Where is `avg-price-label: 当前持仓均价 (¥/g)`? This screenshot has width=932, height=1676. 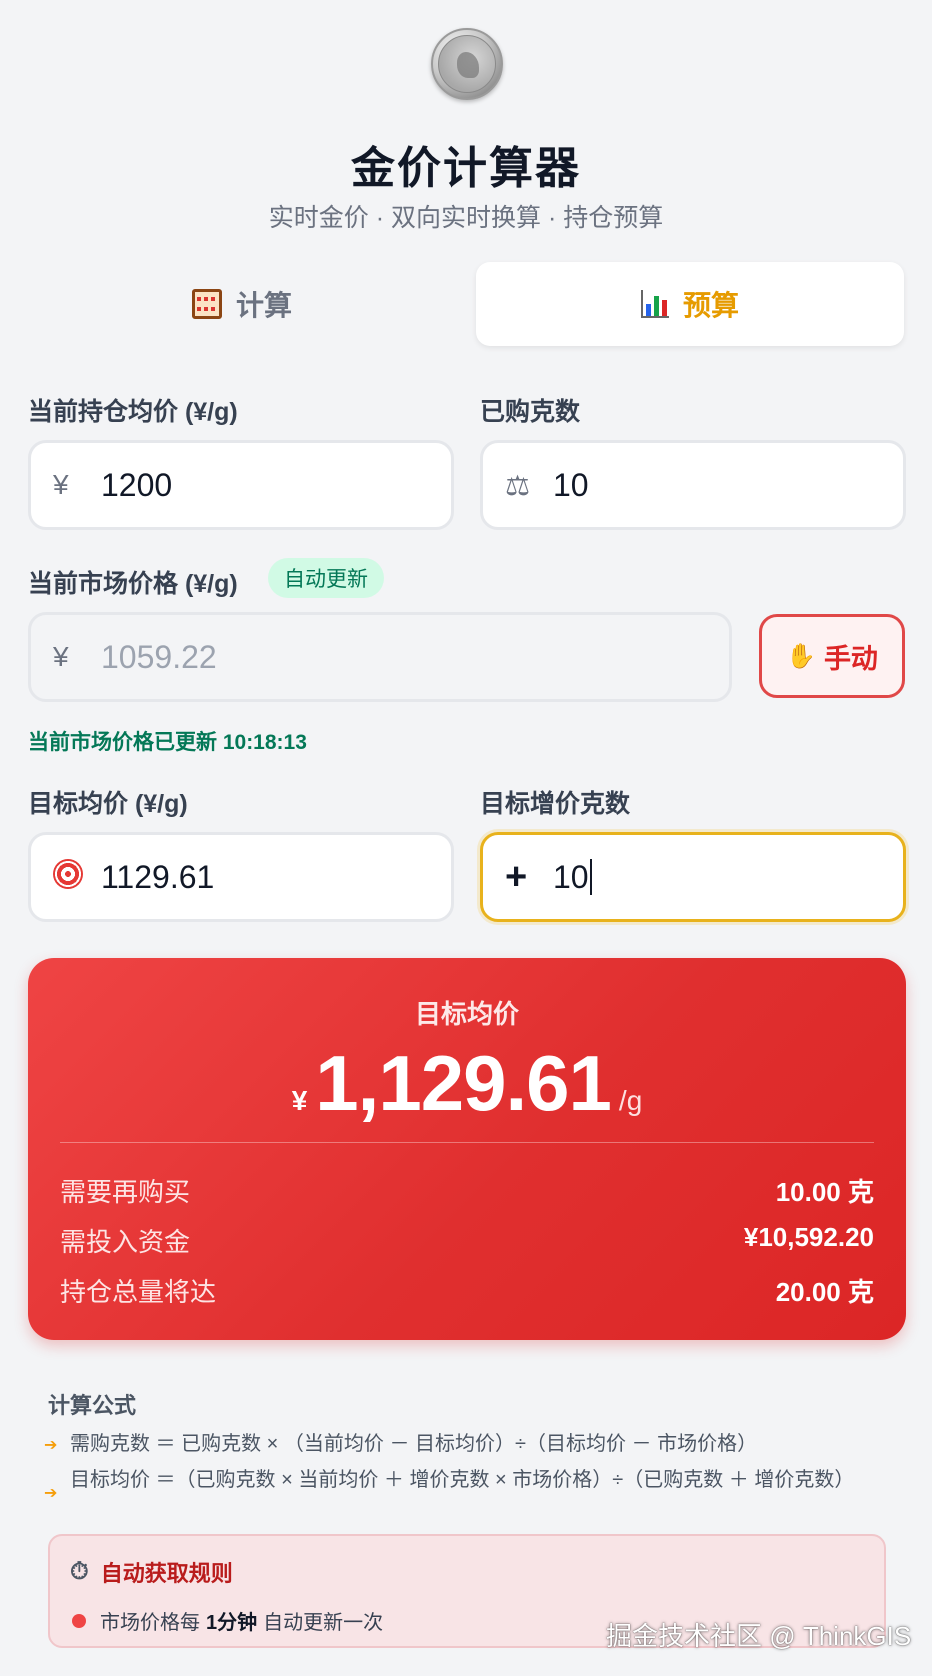 avg-price-label: 当前持仓均价 (¥/g) is located at coordinates (133, 412).